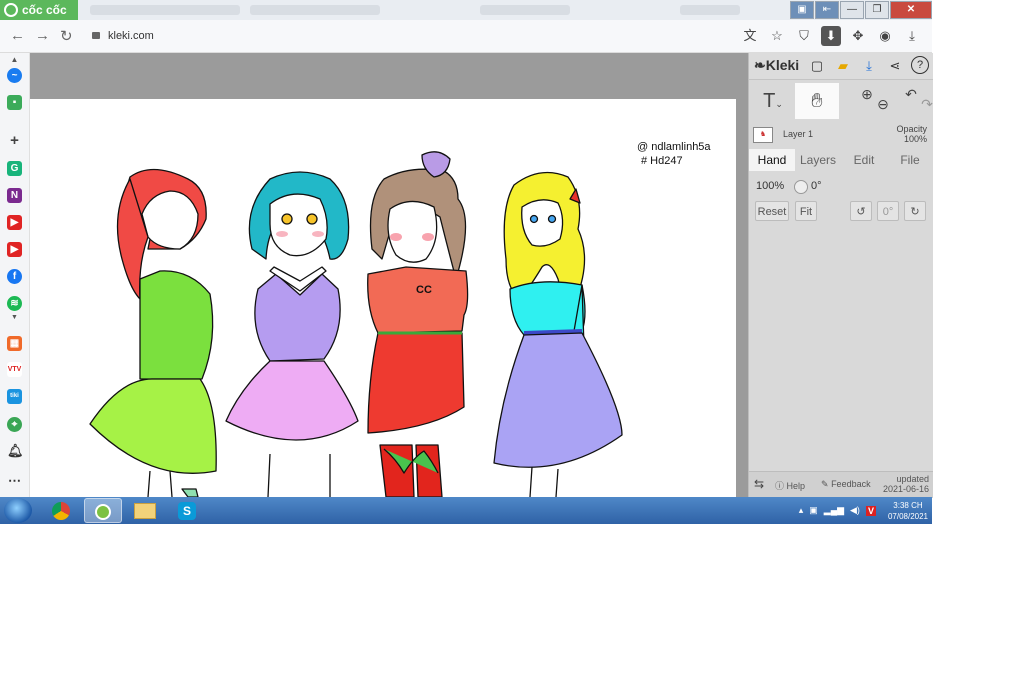 The height and width of the screenshot is (700, 1024). I want to click on tray-expand-icon: ▴, so click(801, 510).